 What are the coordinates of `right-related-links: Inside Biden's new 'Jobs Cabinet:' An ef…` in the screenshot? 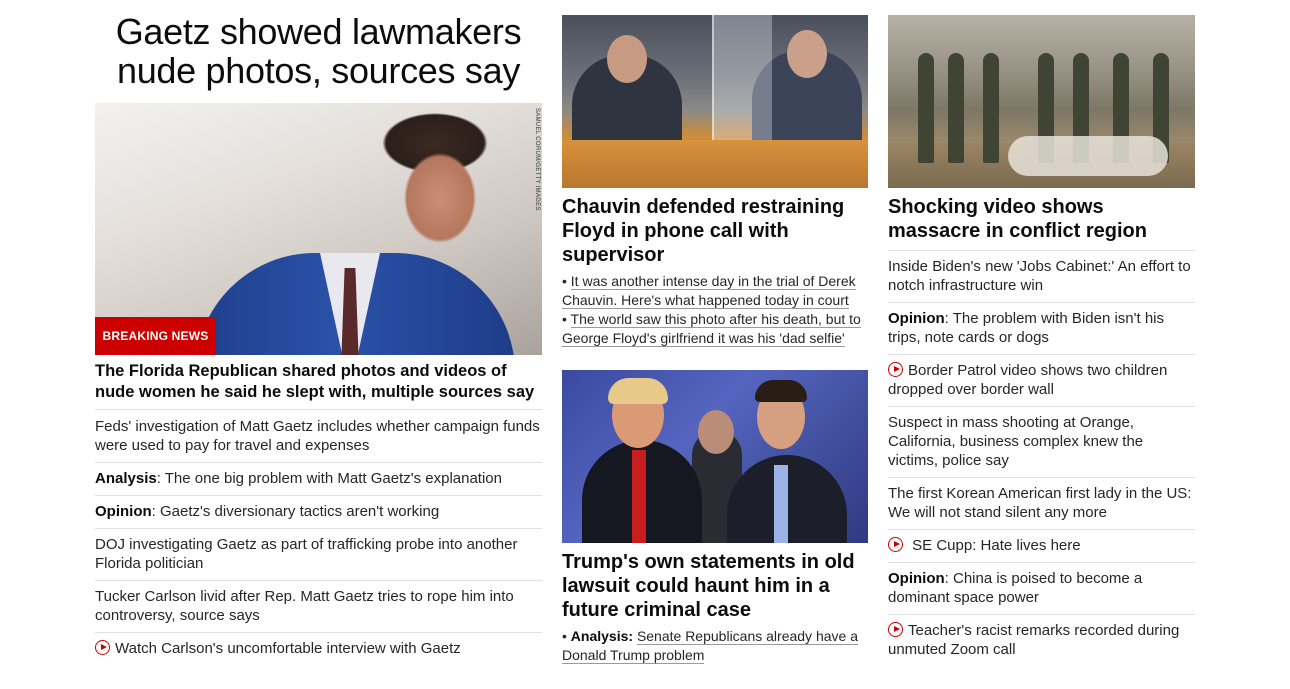 It's located at (1041, 458).